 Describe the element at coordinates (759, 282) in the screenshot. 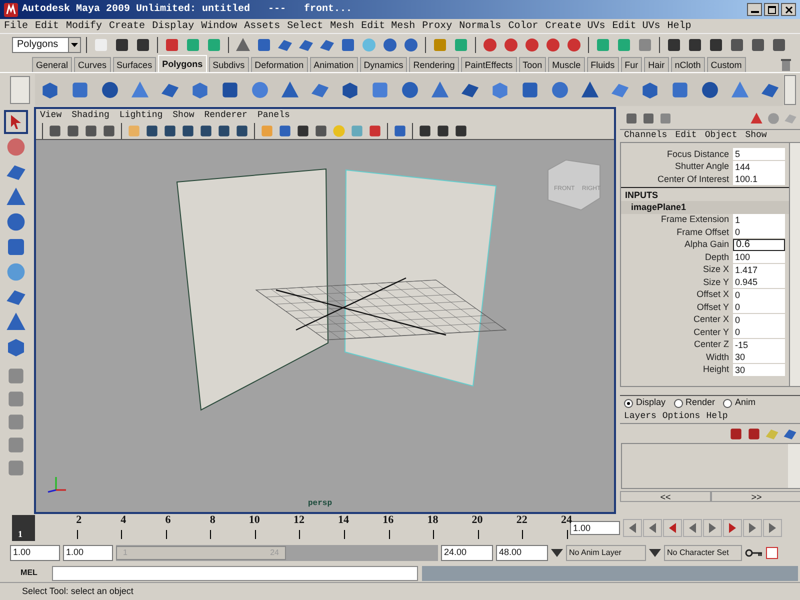

I see `attribute-value-field: 0.945` at that location.